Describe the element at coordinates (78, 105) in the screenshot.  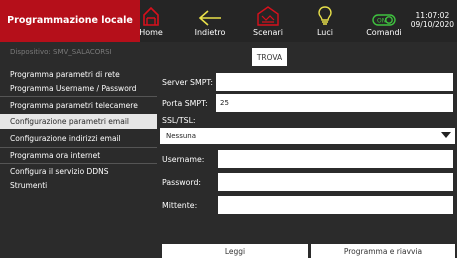
I see `menu-item-cameras: Programma parametri telecamere` at that location.